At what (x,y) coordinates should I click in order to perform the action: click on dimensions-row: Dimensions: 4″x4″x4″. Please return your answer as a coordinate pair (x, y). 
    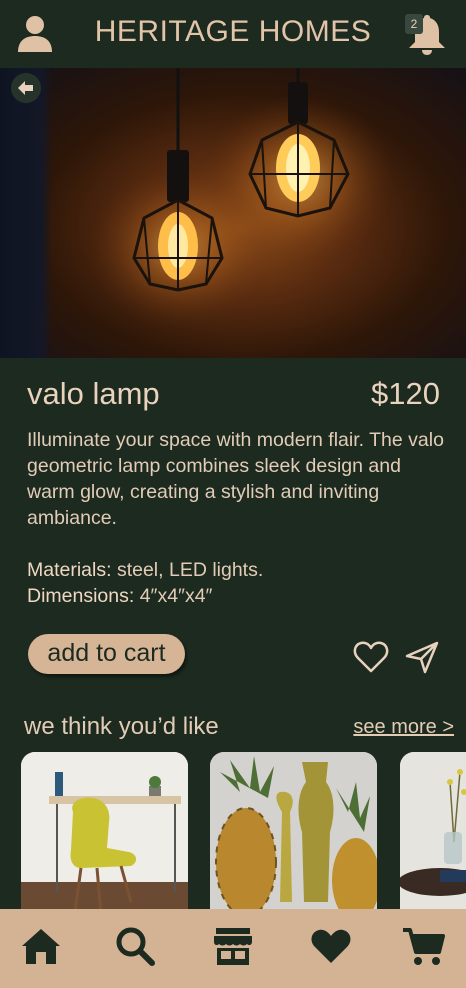
    Looking at the image, I should click on (145, 596).